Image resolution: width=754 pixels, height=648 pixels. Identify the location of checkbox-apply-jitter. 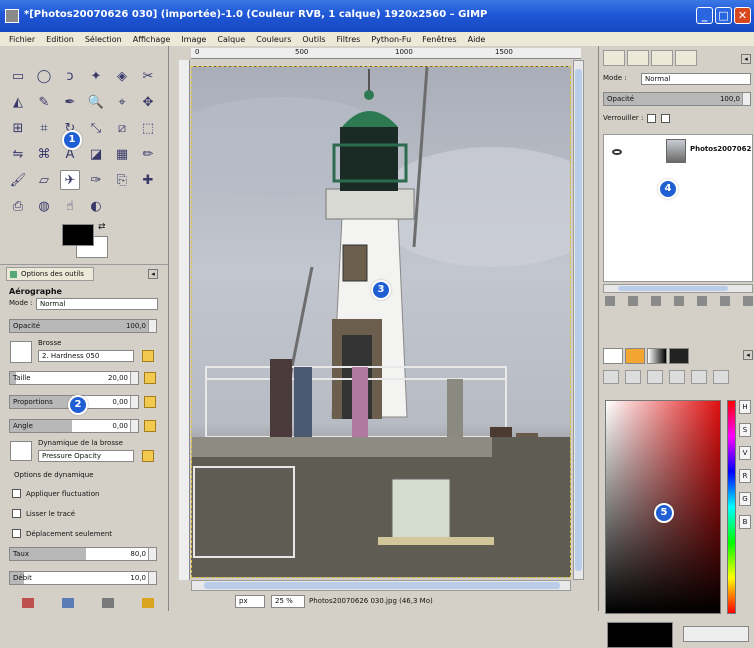
(16, 493).